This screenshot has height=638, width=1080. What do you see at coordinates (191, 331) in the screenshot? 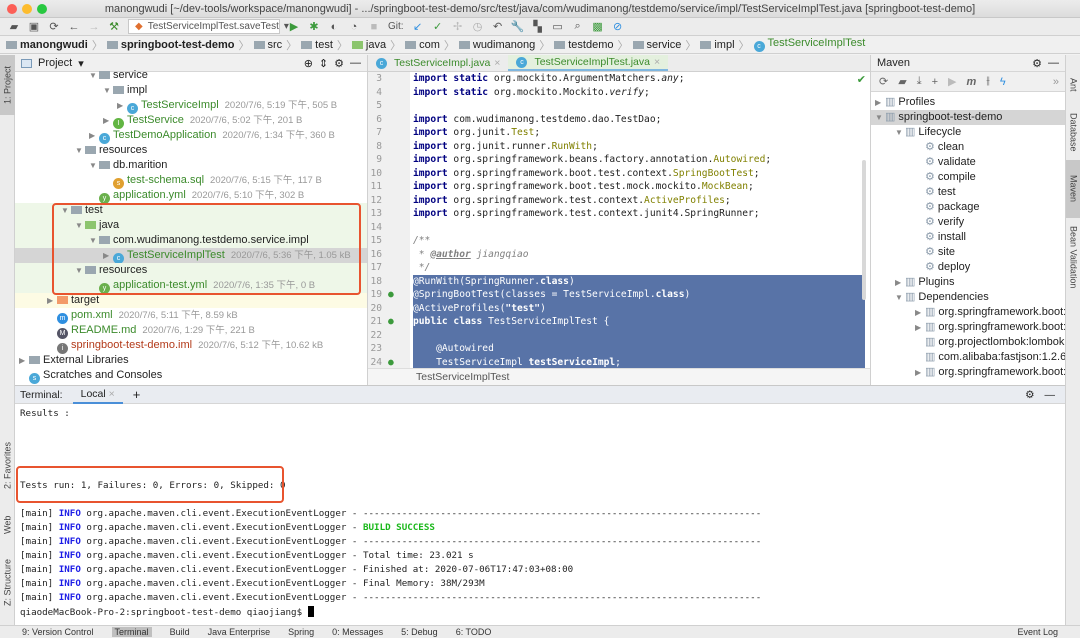
I see `tree-row-readme-md: M README.md 2020/7/6, 1:29 下午, 221 B` at bounding box center [191, 331].